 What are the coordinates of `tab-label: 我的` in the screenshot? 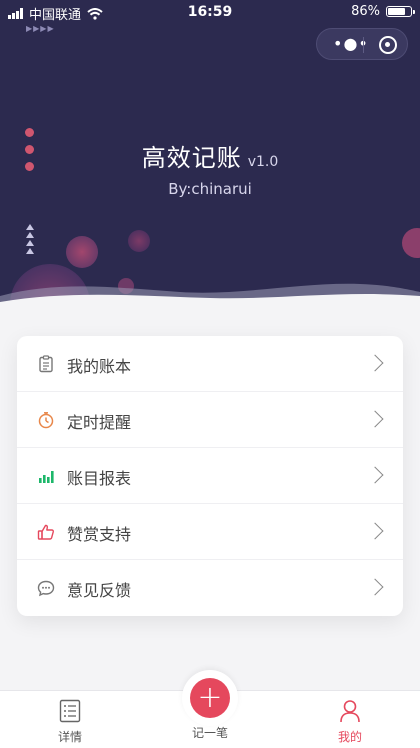 It's located at (349, 737).